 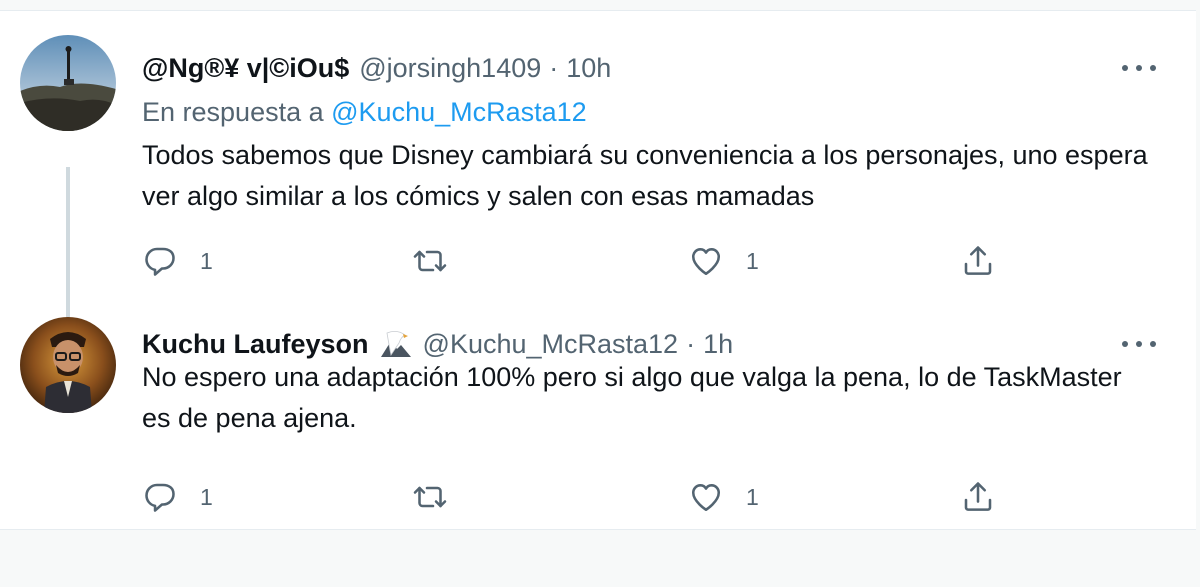 What do you see at coordinates (68, 250) in the screenshot?
I see `thread-connector-line` at bounding box center [68, 250].